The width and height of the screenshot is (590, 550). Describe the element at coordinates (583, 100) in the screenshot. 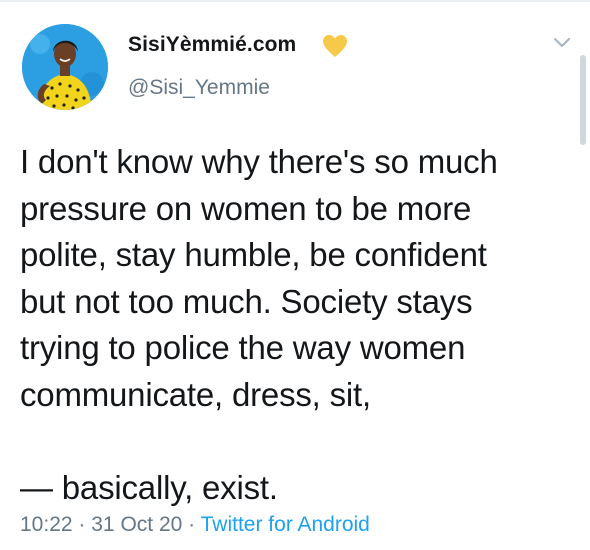

I see `scrollbar` at that location.